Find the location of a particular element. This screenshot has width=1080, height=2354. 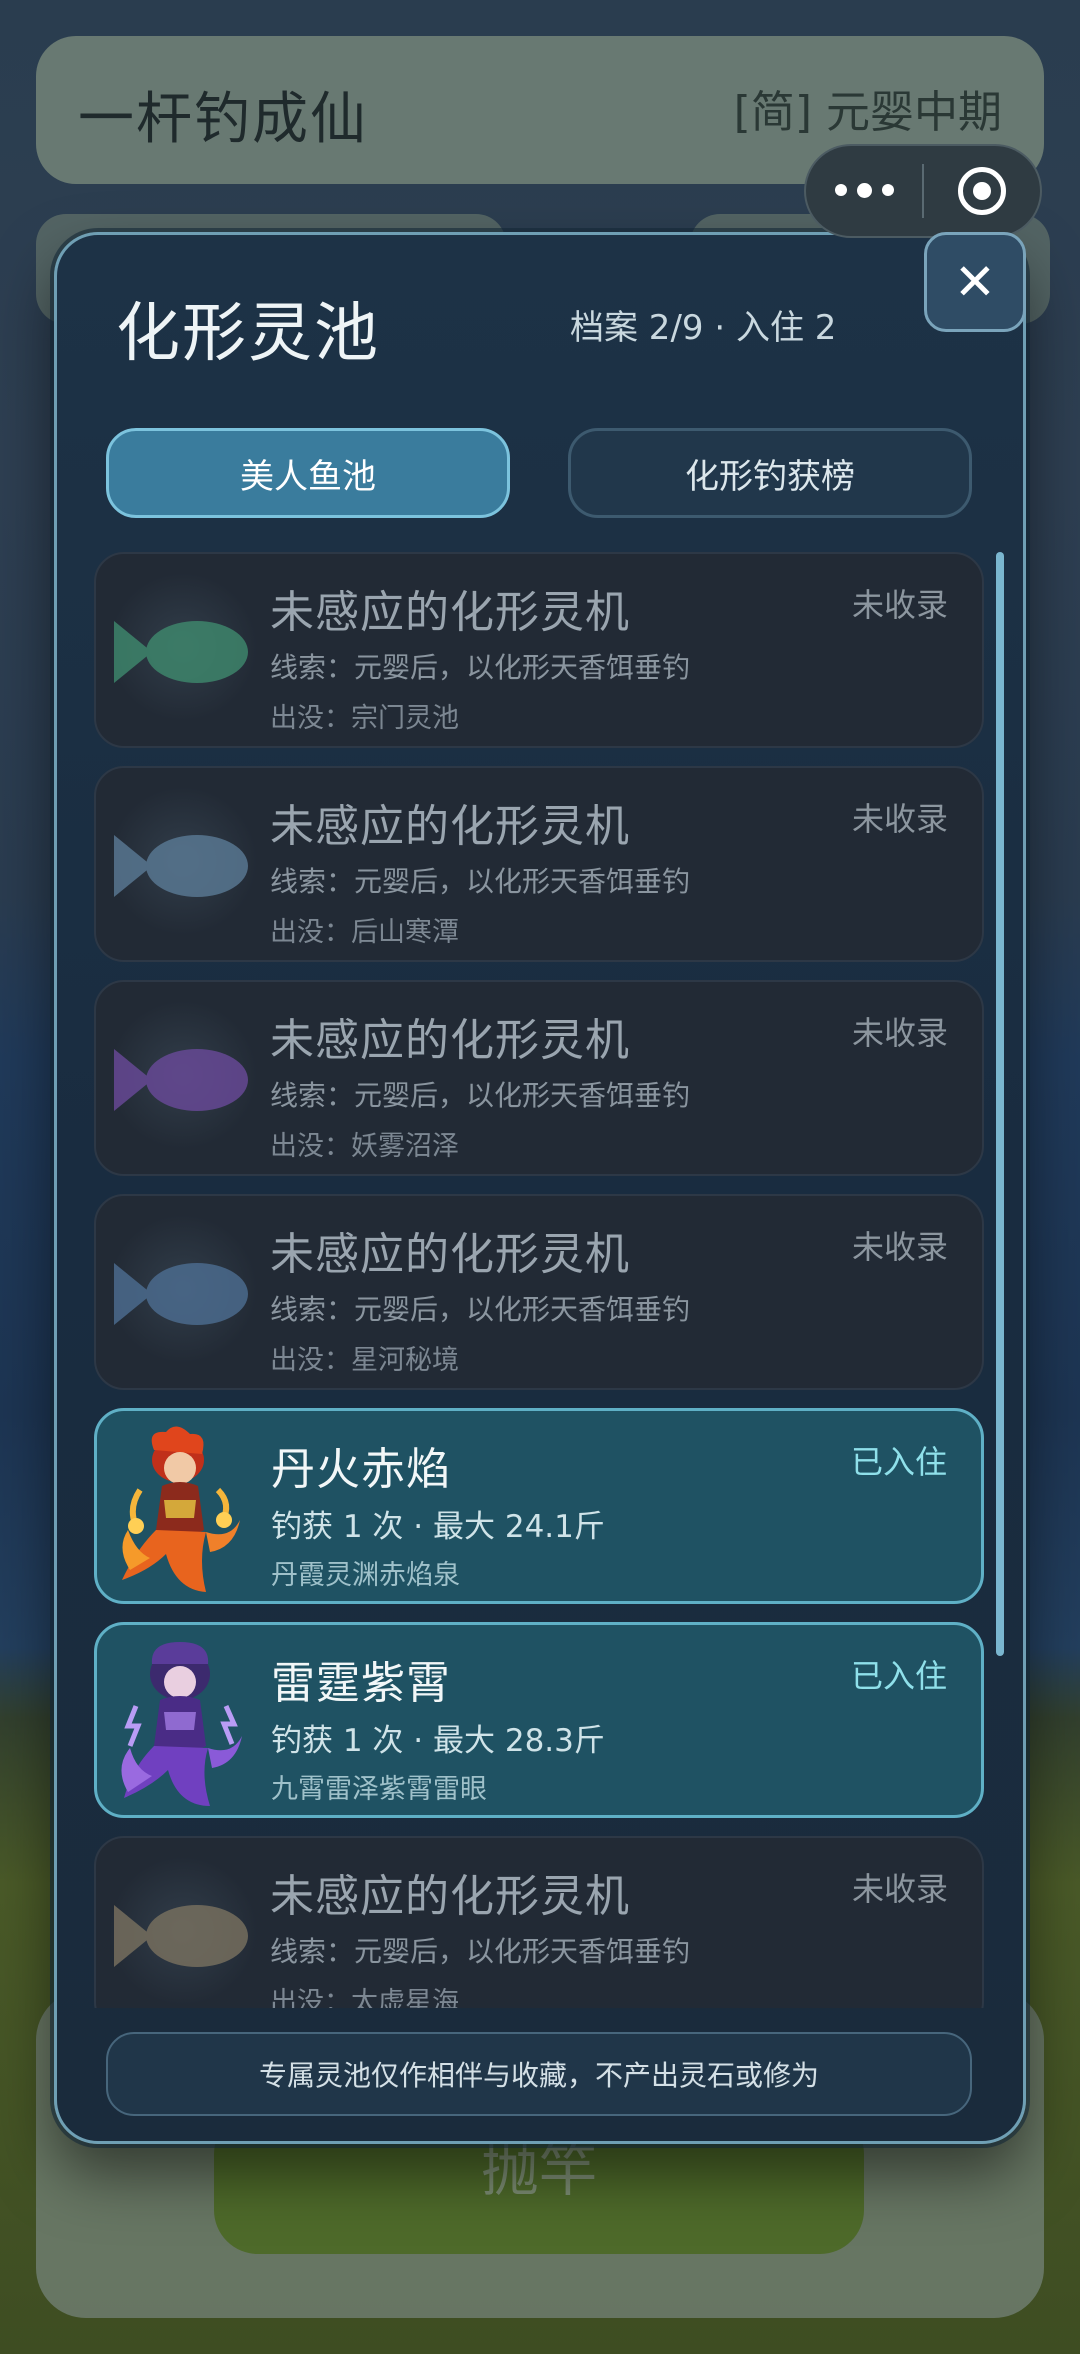

entry-name: 丹火赤焰 is located at coordinates (361, 1469).